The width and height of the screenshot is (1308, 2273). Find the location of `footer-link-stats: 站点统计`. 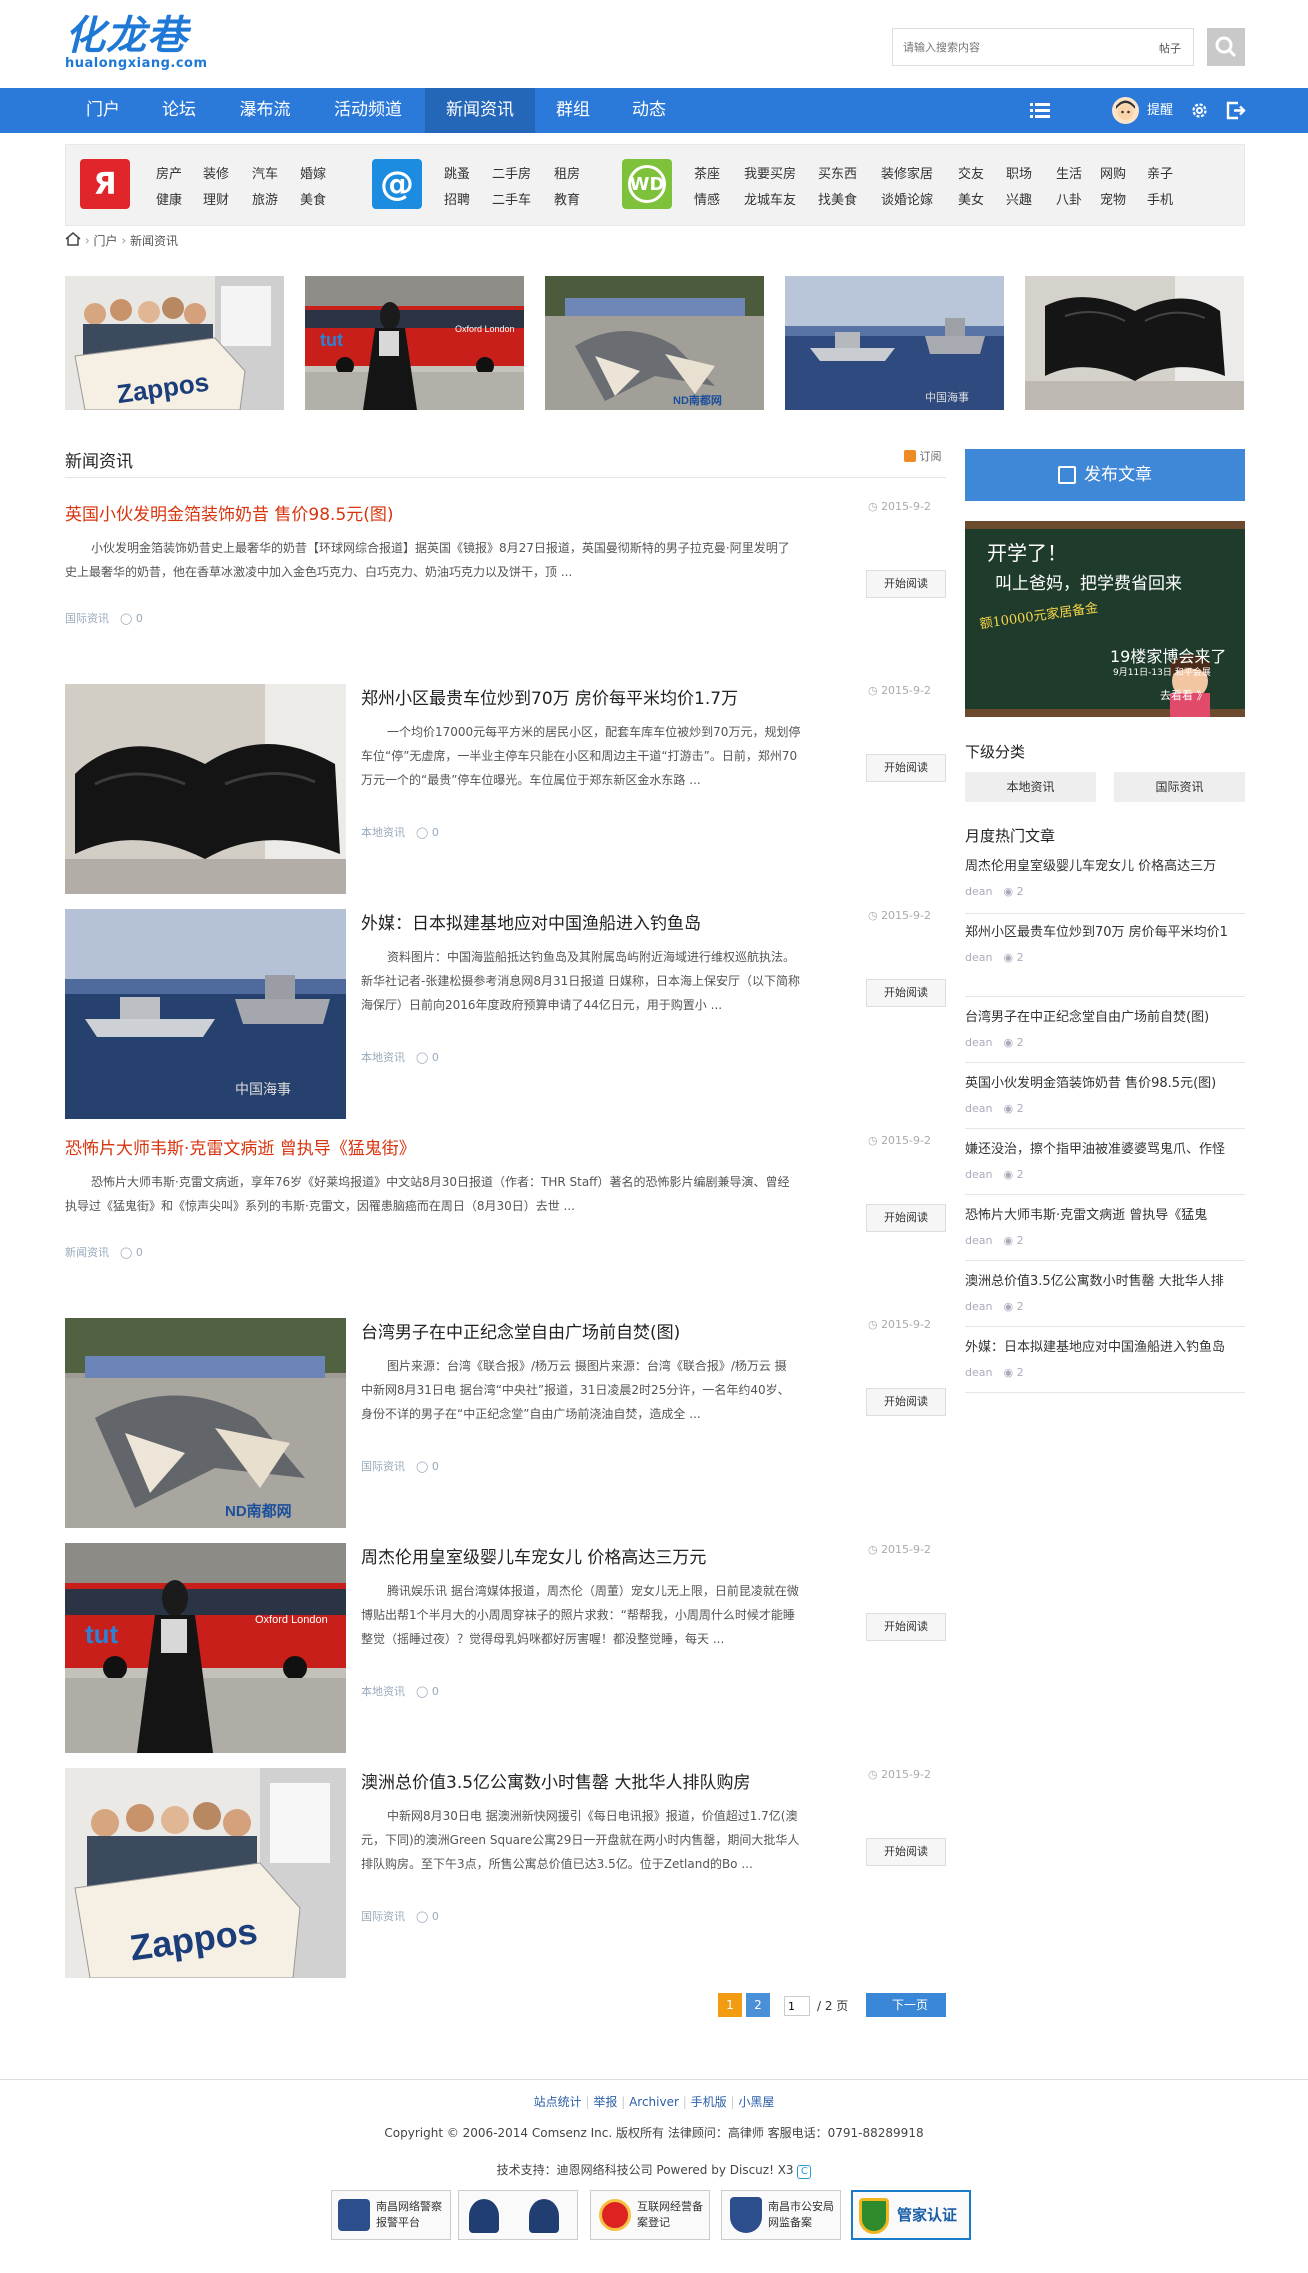

footer-link-stats: 站点统计 is located at coordinates (558, 2102).